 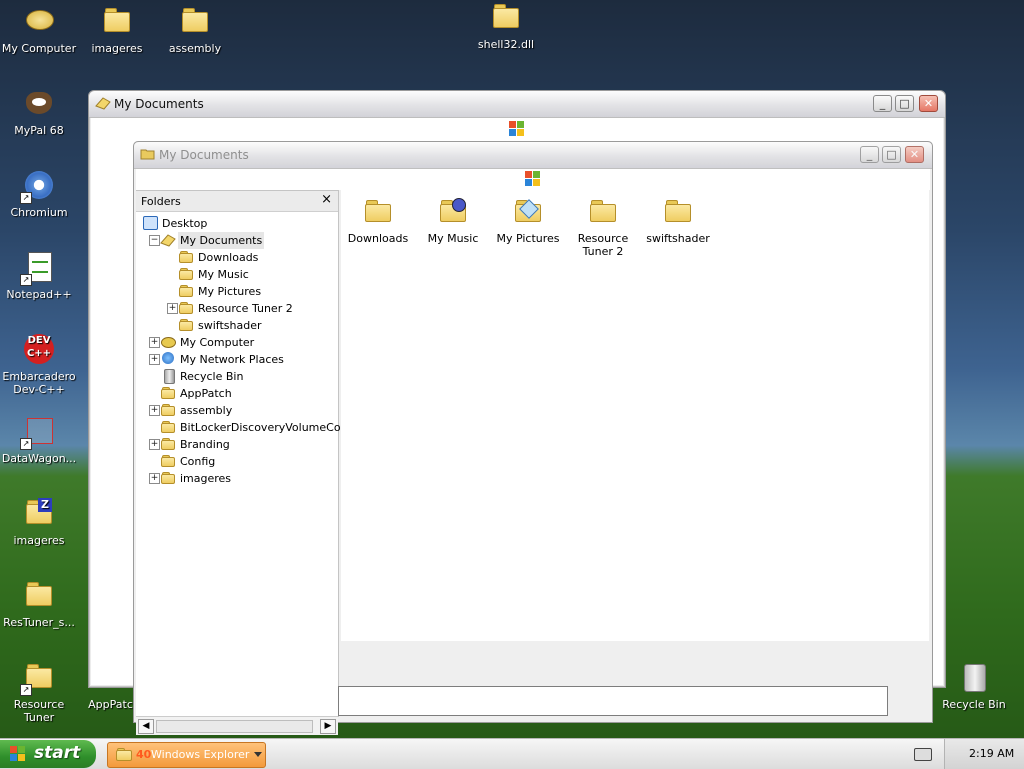 What do you see at coordinates (186, 274) in the screenshot?
I see `music-folder-icon` at bounding box center [186, 274].